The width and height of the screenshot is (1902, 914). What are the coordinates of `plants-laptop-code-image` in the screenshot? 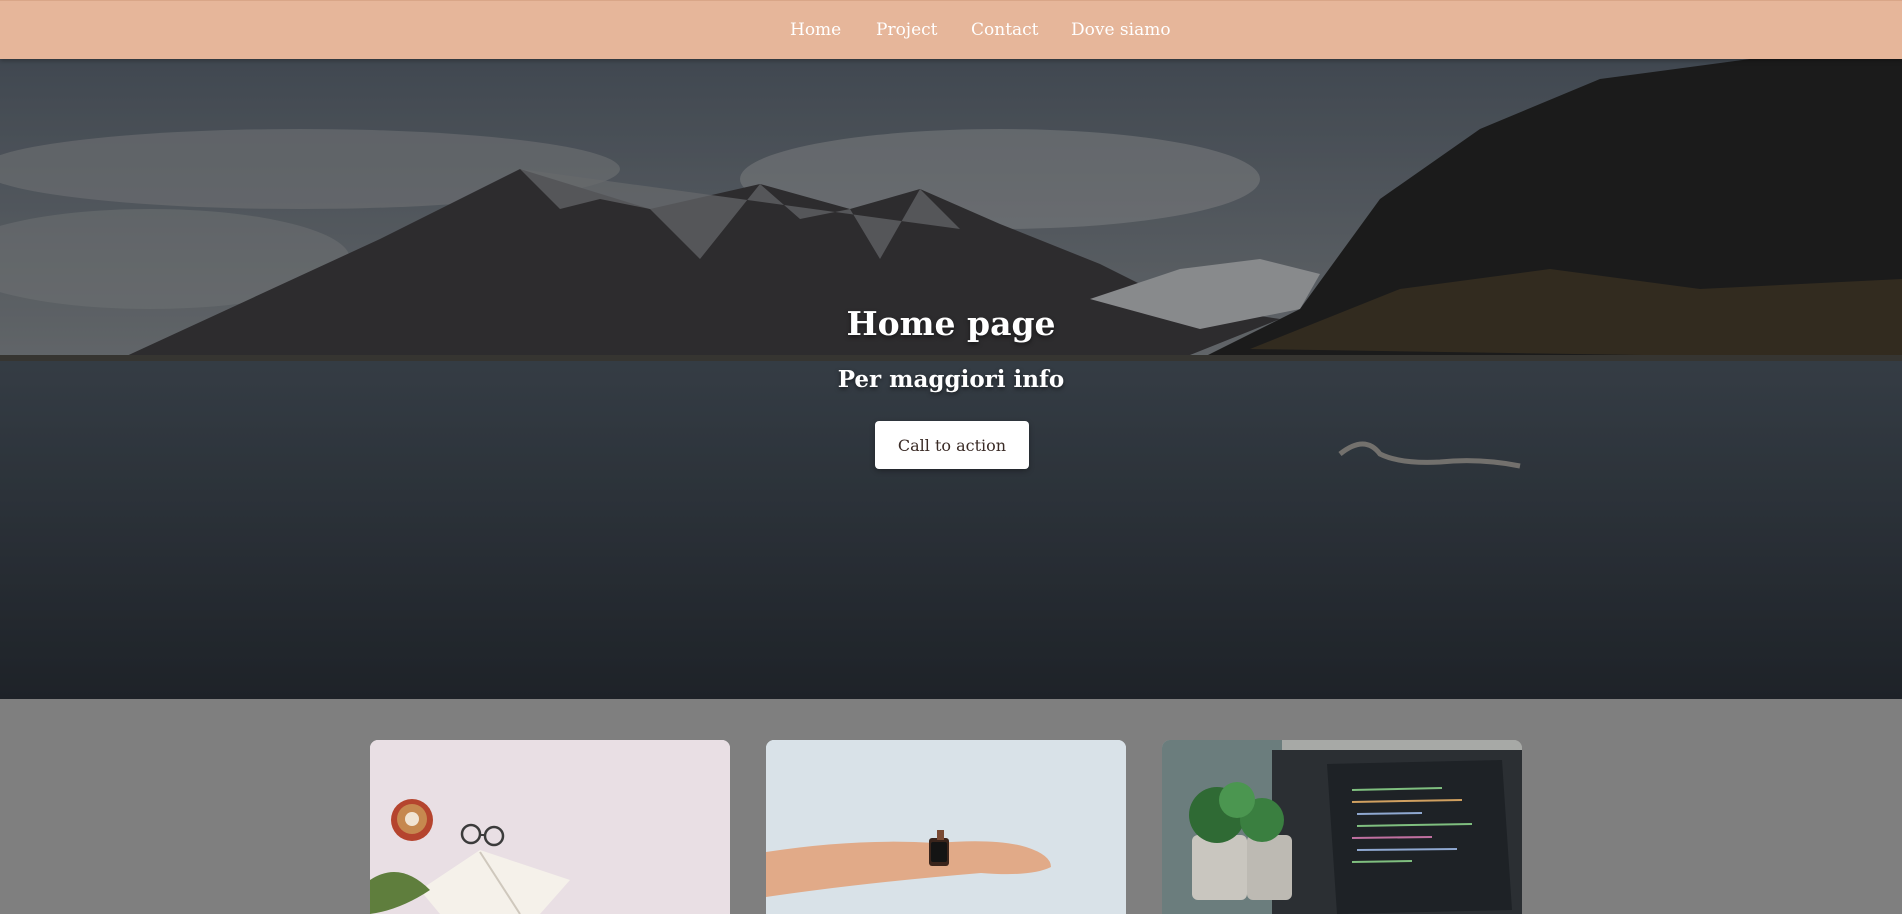 It's located at (1342, 827).